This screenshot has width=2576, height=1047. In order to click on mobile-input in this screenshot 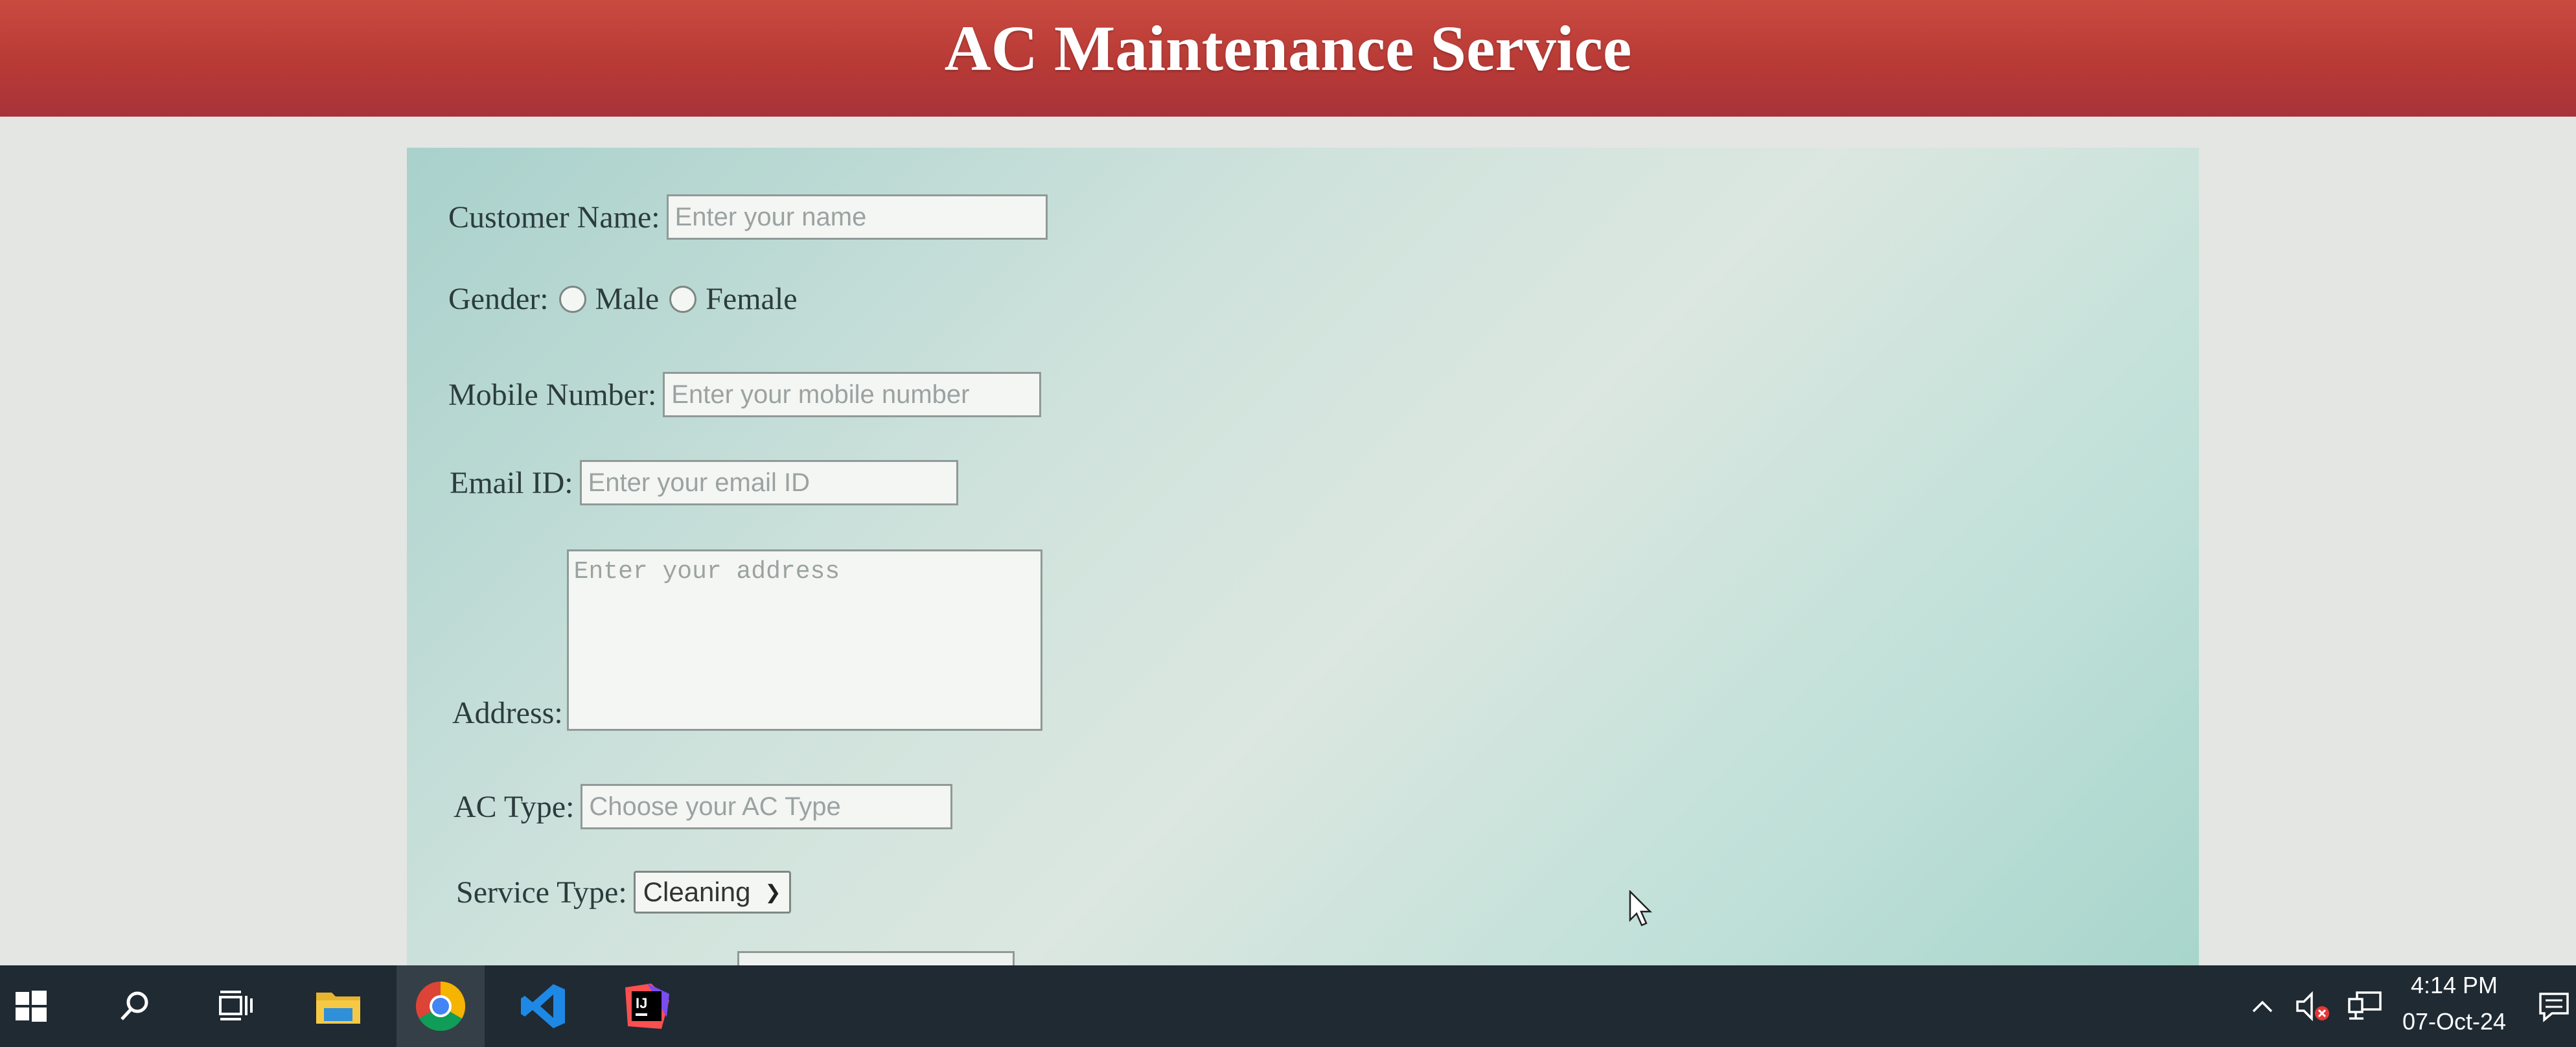, I will do `click(852, 394)`.